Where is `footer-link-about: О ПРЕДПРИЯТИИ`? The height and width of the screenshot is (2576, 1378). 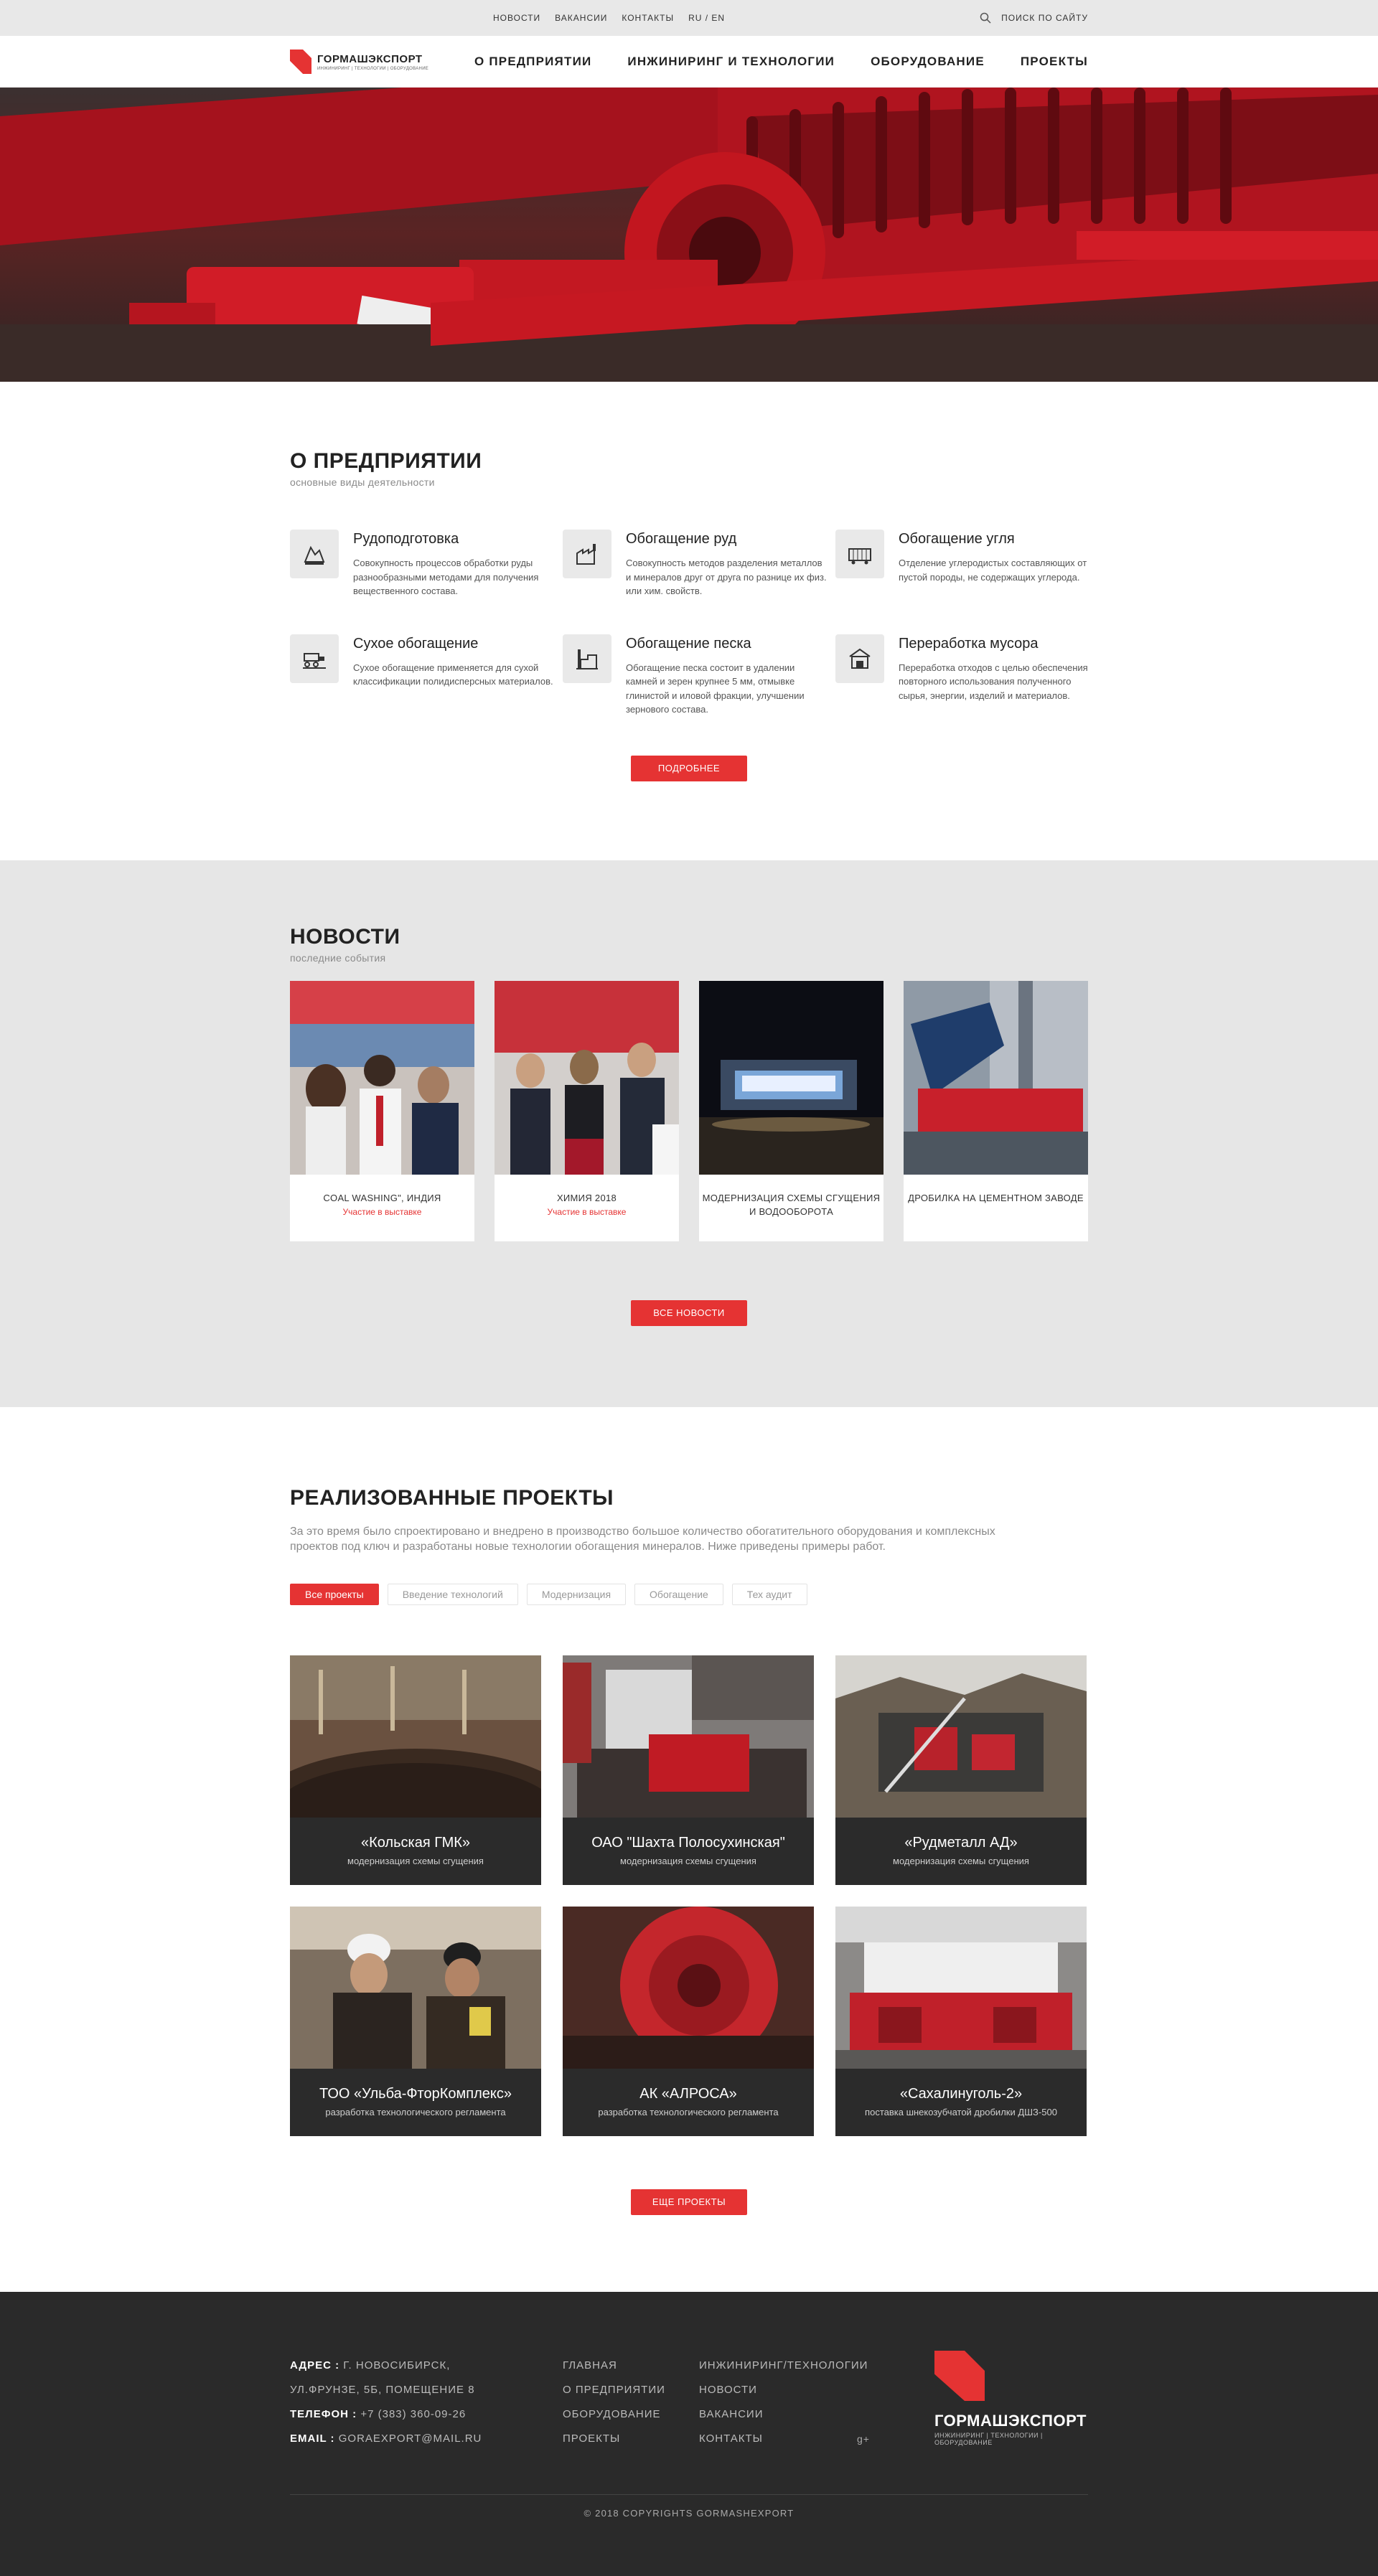 footer-link-about: О ПРЕДПРИЯТИИ is located at coordinates (631, 2390).